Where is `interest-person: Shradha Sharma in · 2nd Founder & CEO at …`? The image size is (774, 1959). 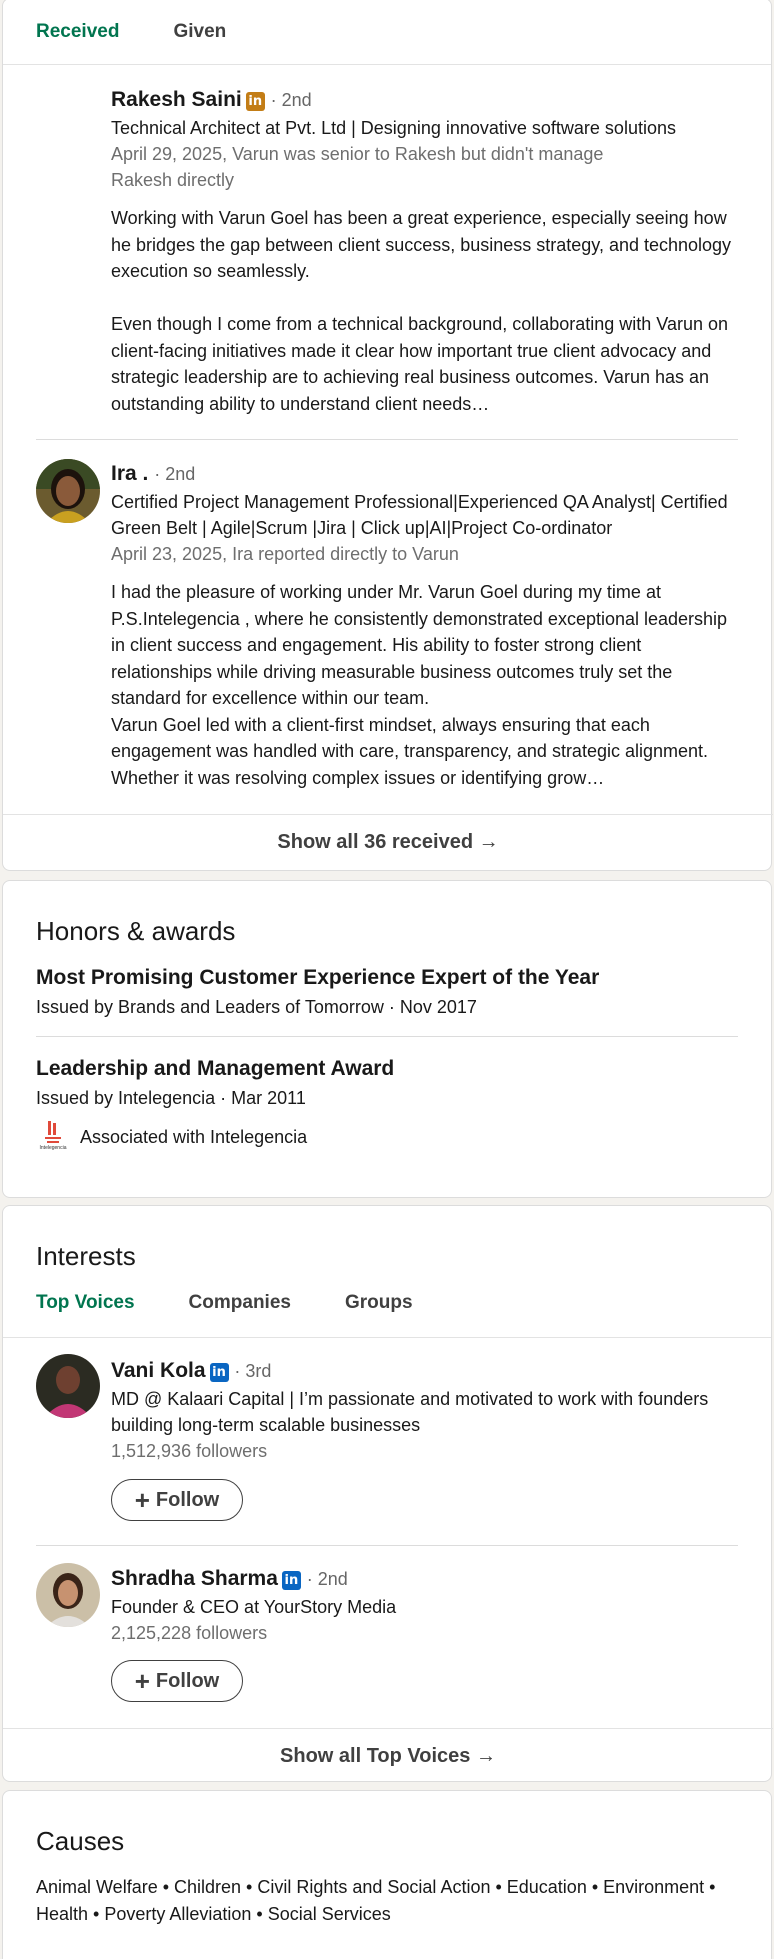
interest-person: Shradha Sharma in · 2nd Founder & CEO at … is located at coordinates (426, 1605).